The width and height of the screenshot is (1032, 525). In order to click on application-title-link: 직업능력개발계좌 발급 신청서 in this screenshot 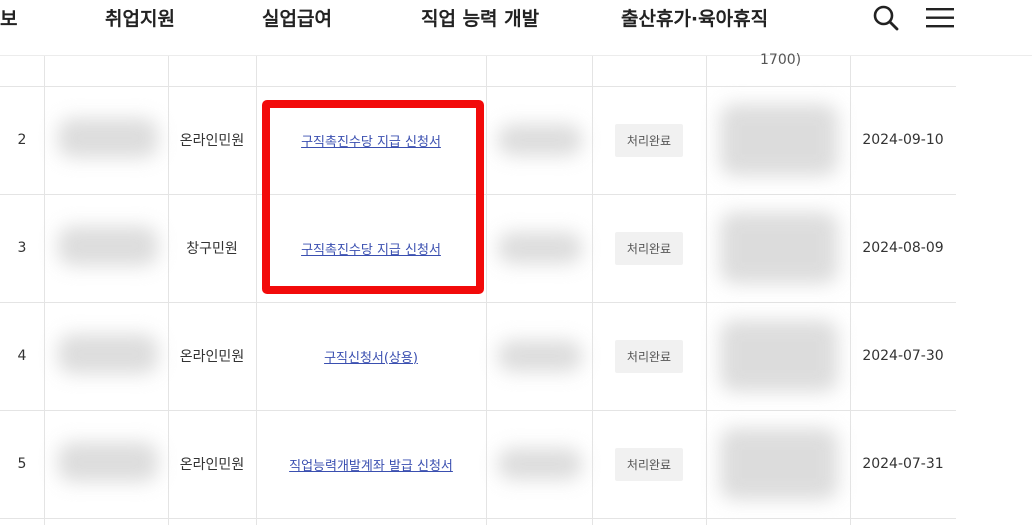, I will do `click(371, 464)`.